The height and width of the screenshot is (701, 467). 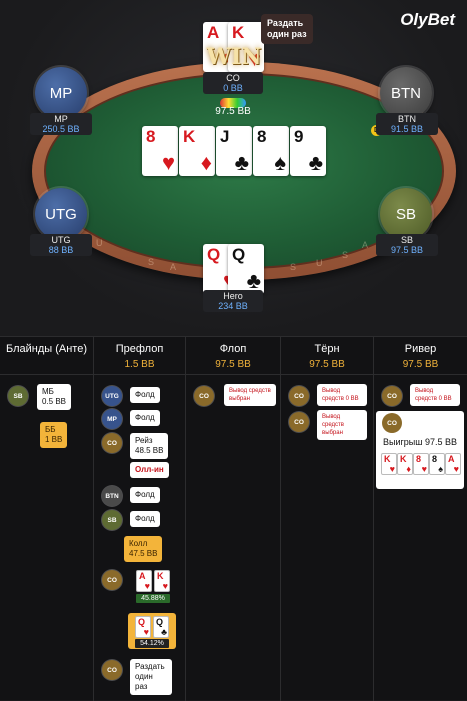 What do you see at coordinates (271, 151) in the screenshot?
I see `board-card-4: 8 ♠` at bounding box center [271, 151].